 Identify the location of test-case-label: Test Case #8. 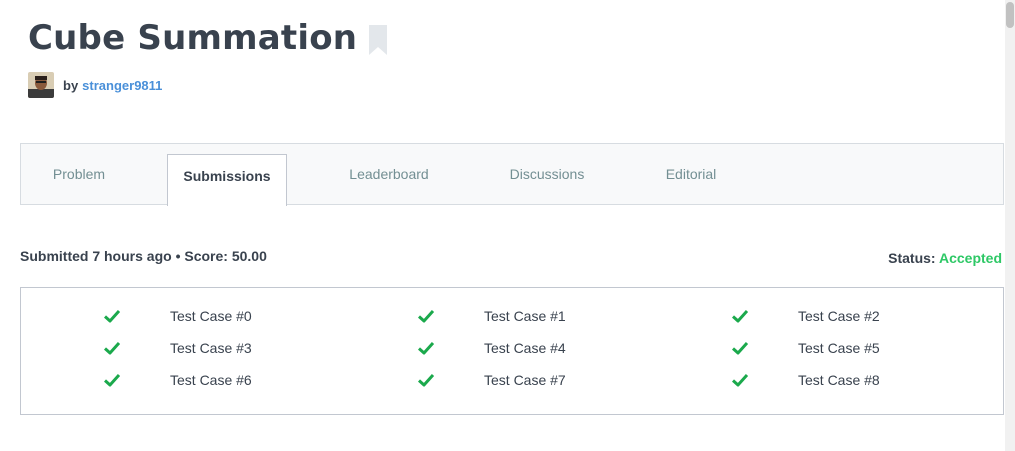
(839, 380).